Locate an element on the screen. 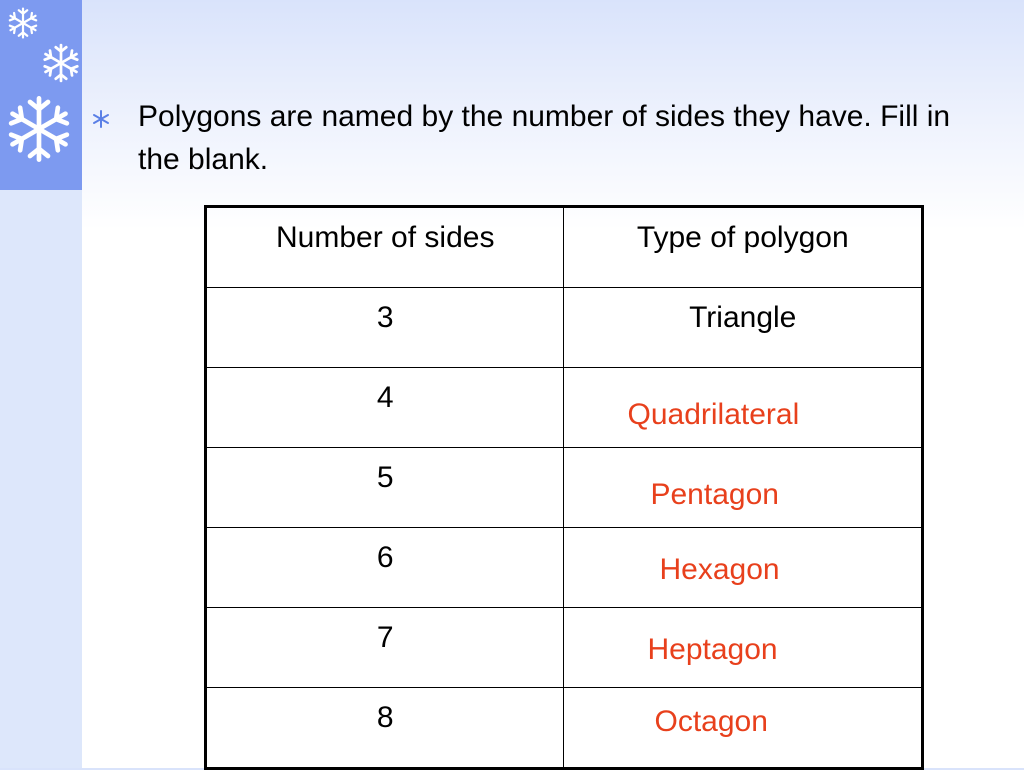 This screenshot has height=770, width=1024. header-number-of-sides: Number of sides is located at coordinates (384, 247).